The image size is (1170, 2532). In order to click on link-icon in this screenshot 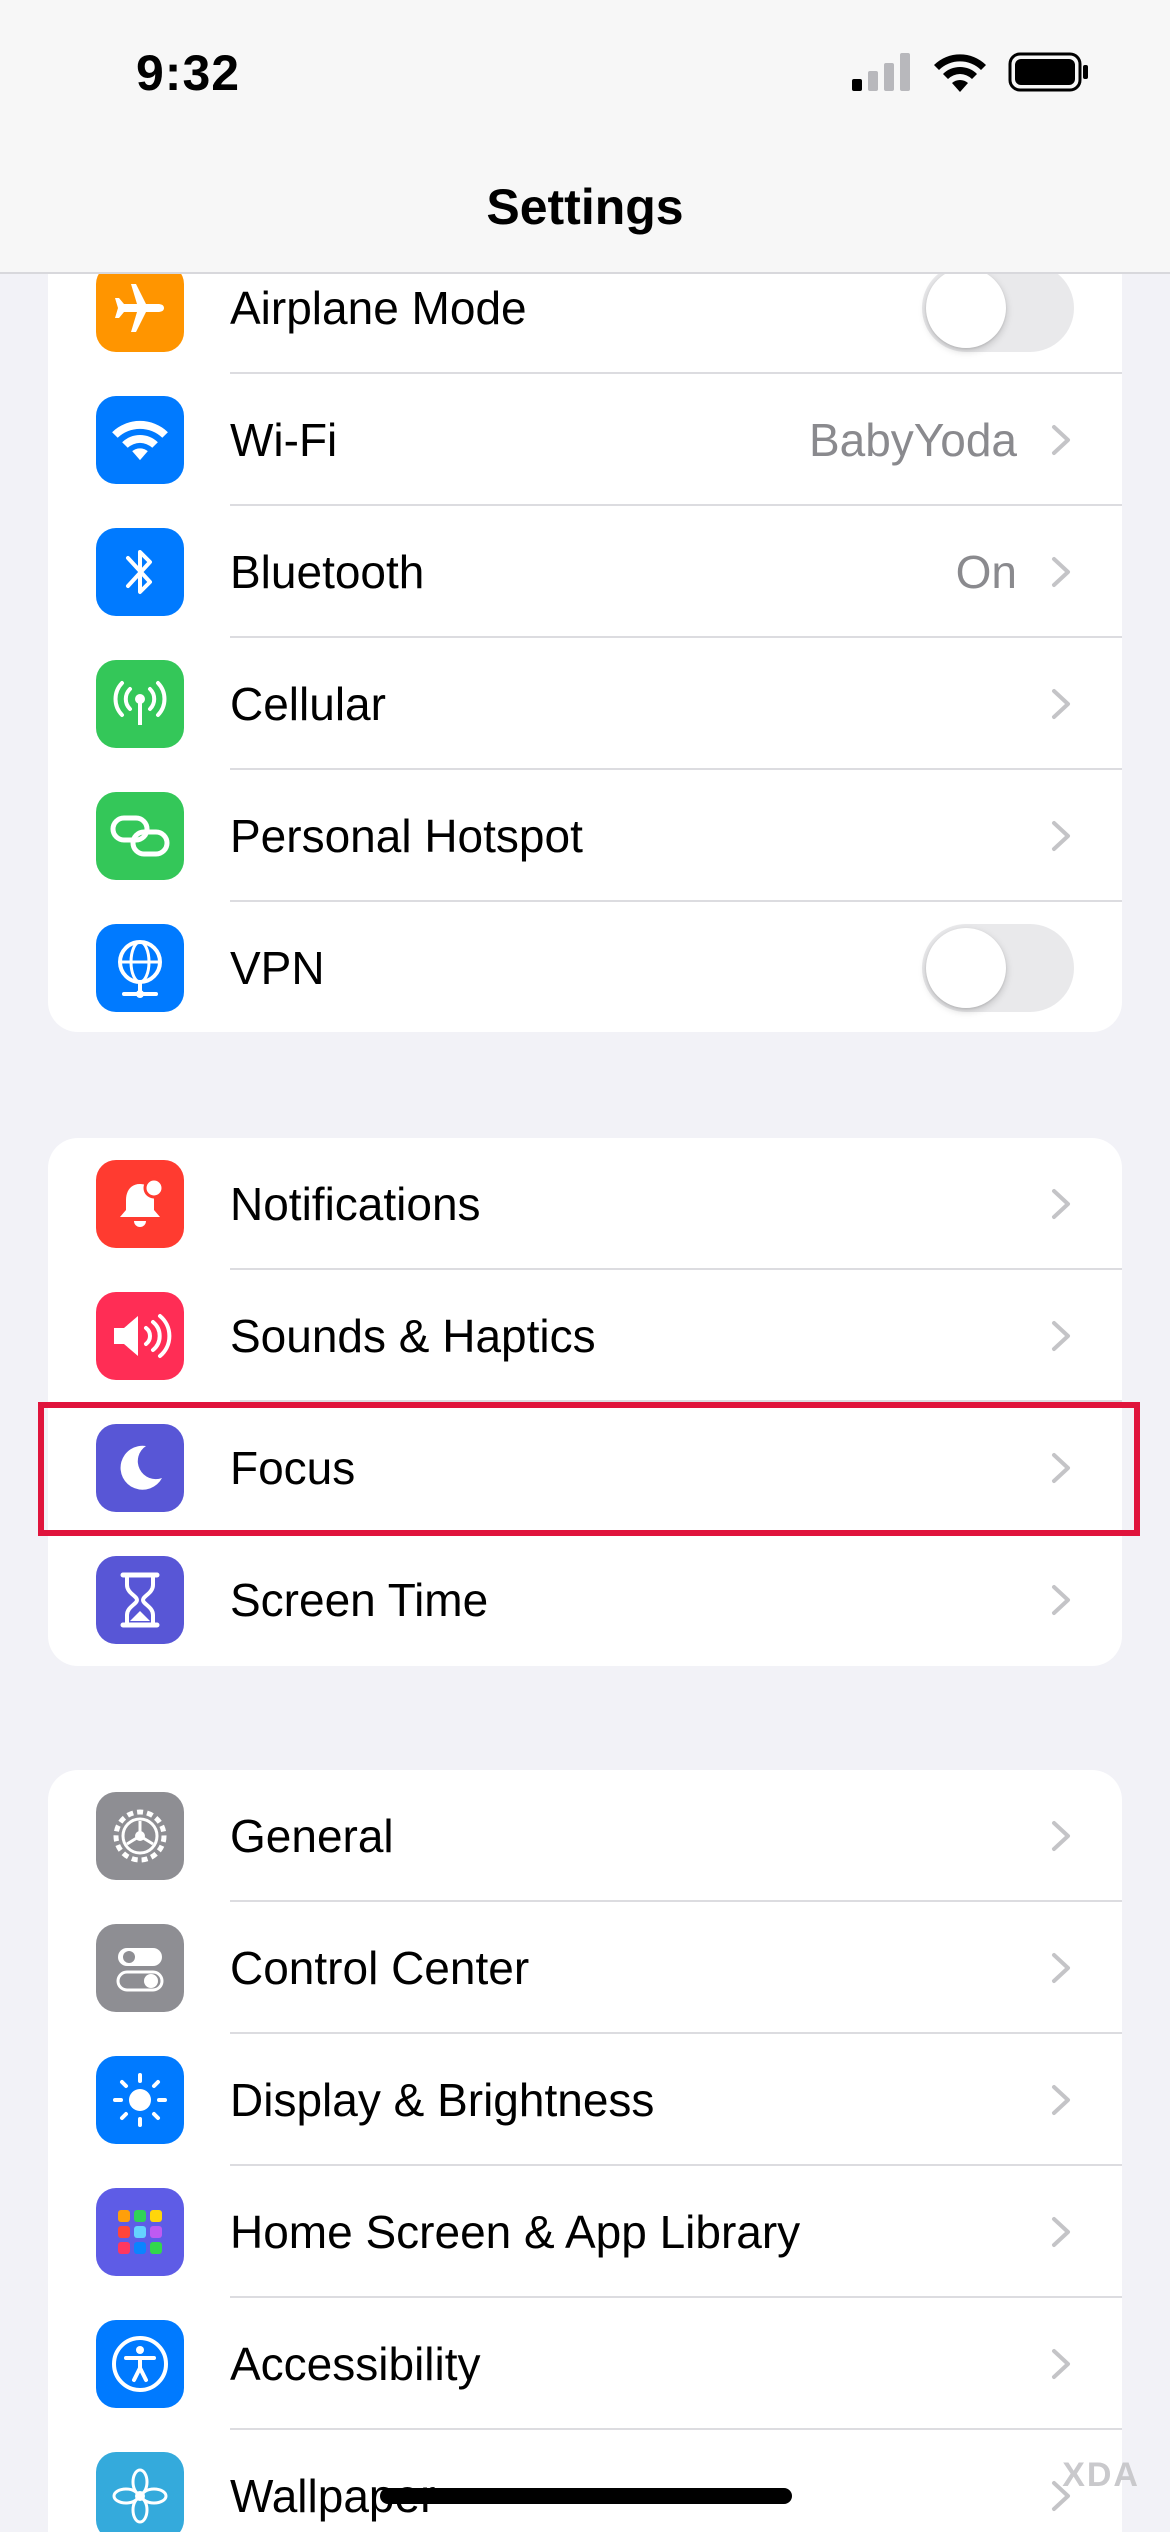, I will do `click(140, 836)`.